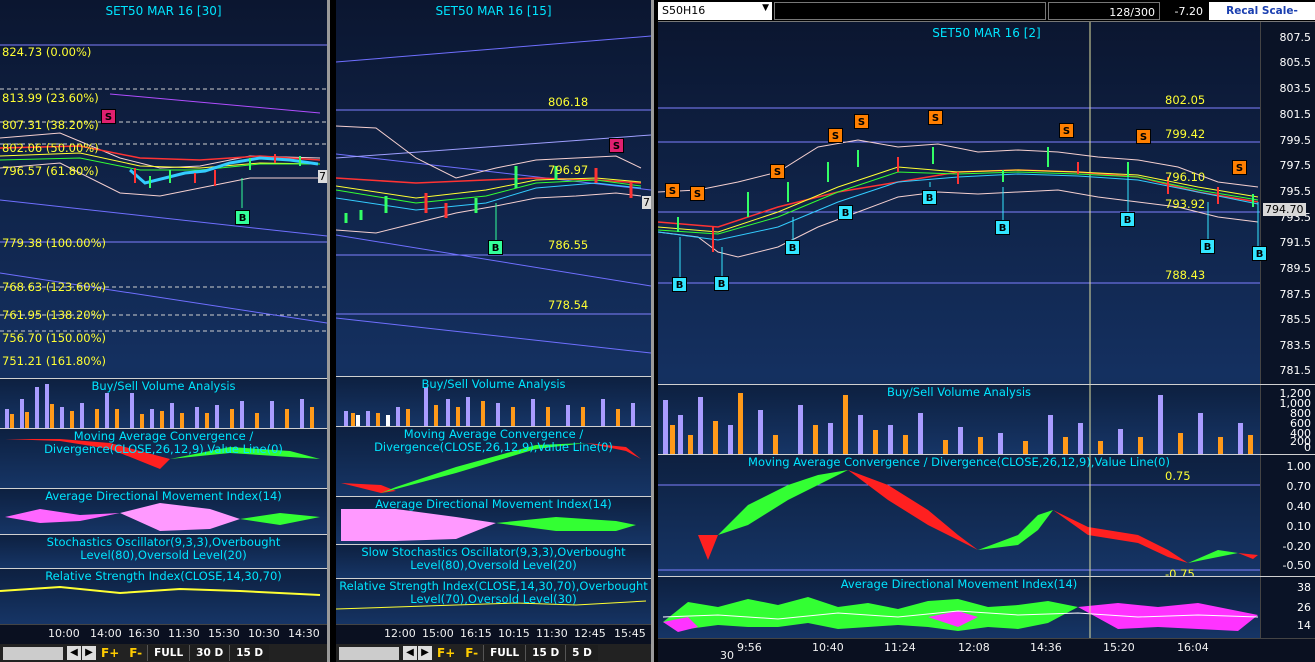  What do you see at coordinates (1104, 11) in the screenshot?
I see `counter-field: 128/300` at bounding box center [1104, 11].